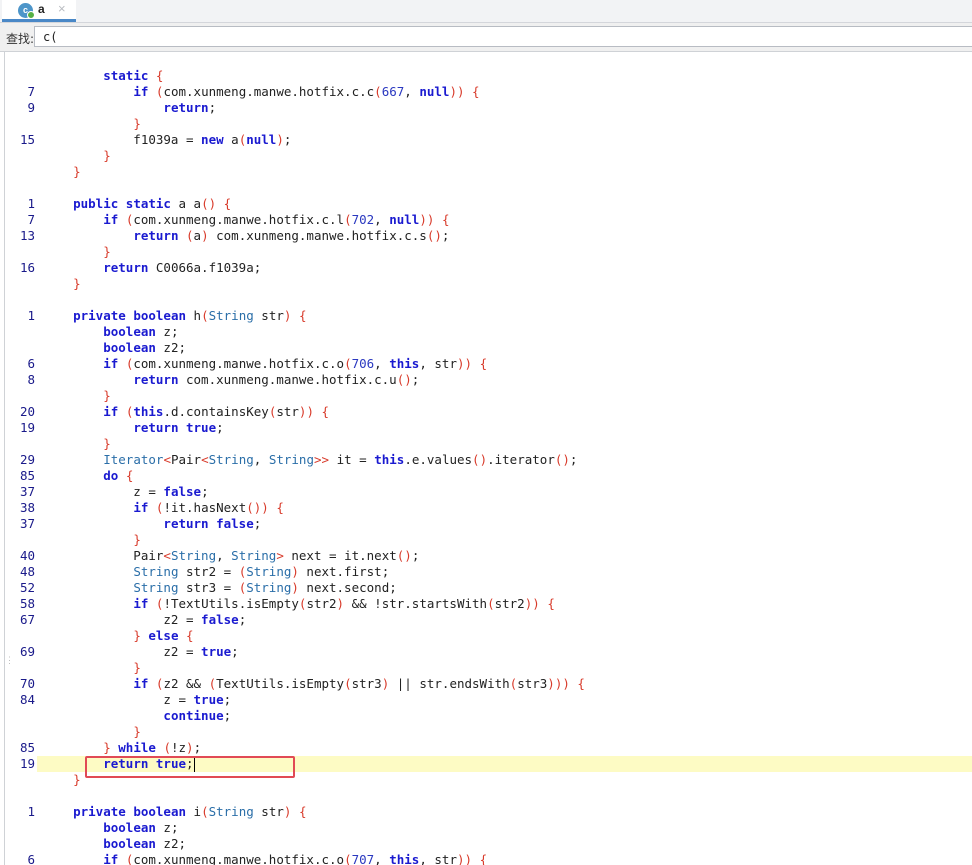  I want to click on code-line: 48 String str2 = (String) next.first;, so click(488, 572).